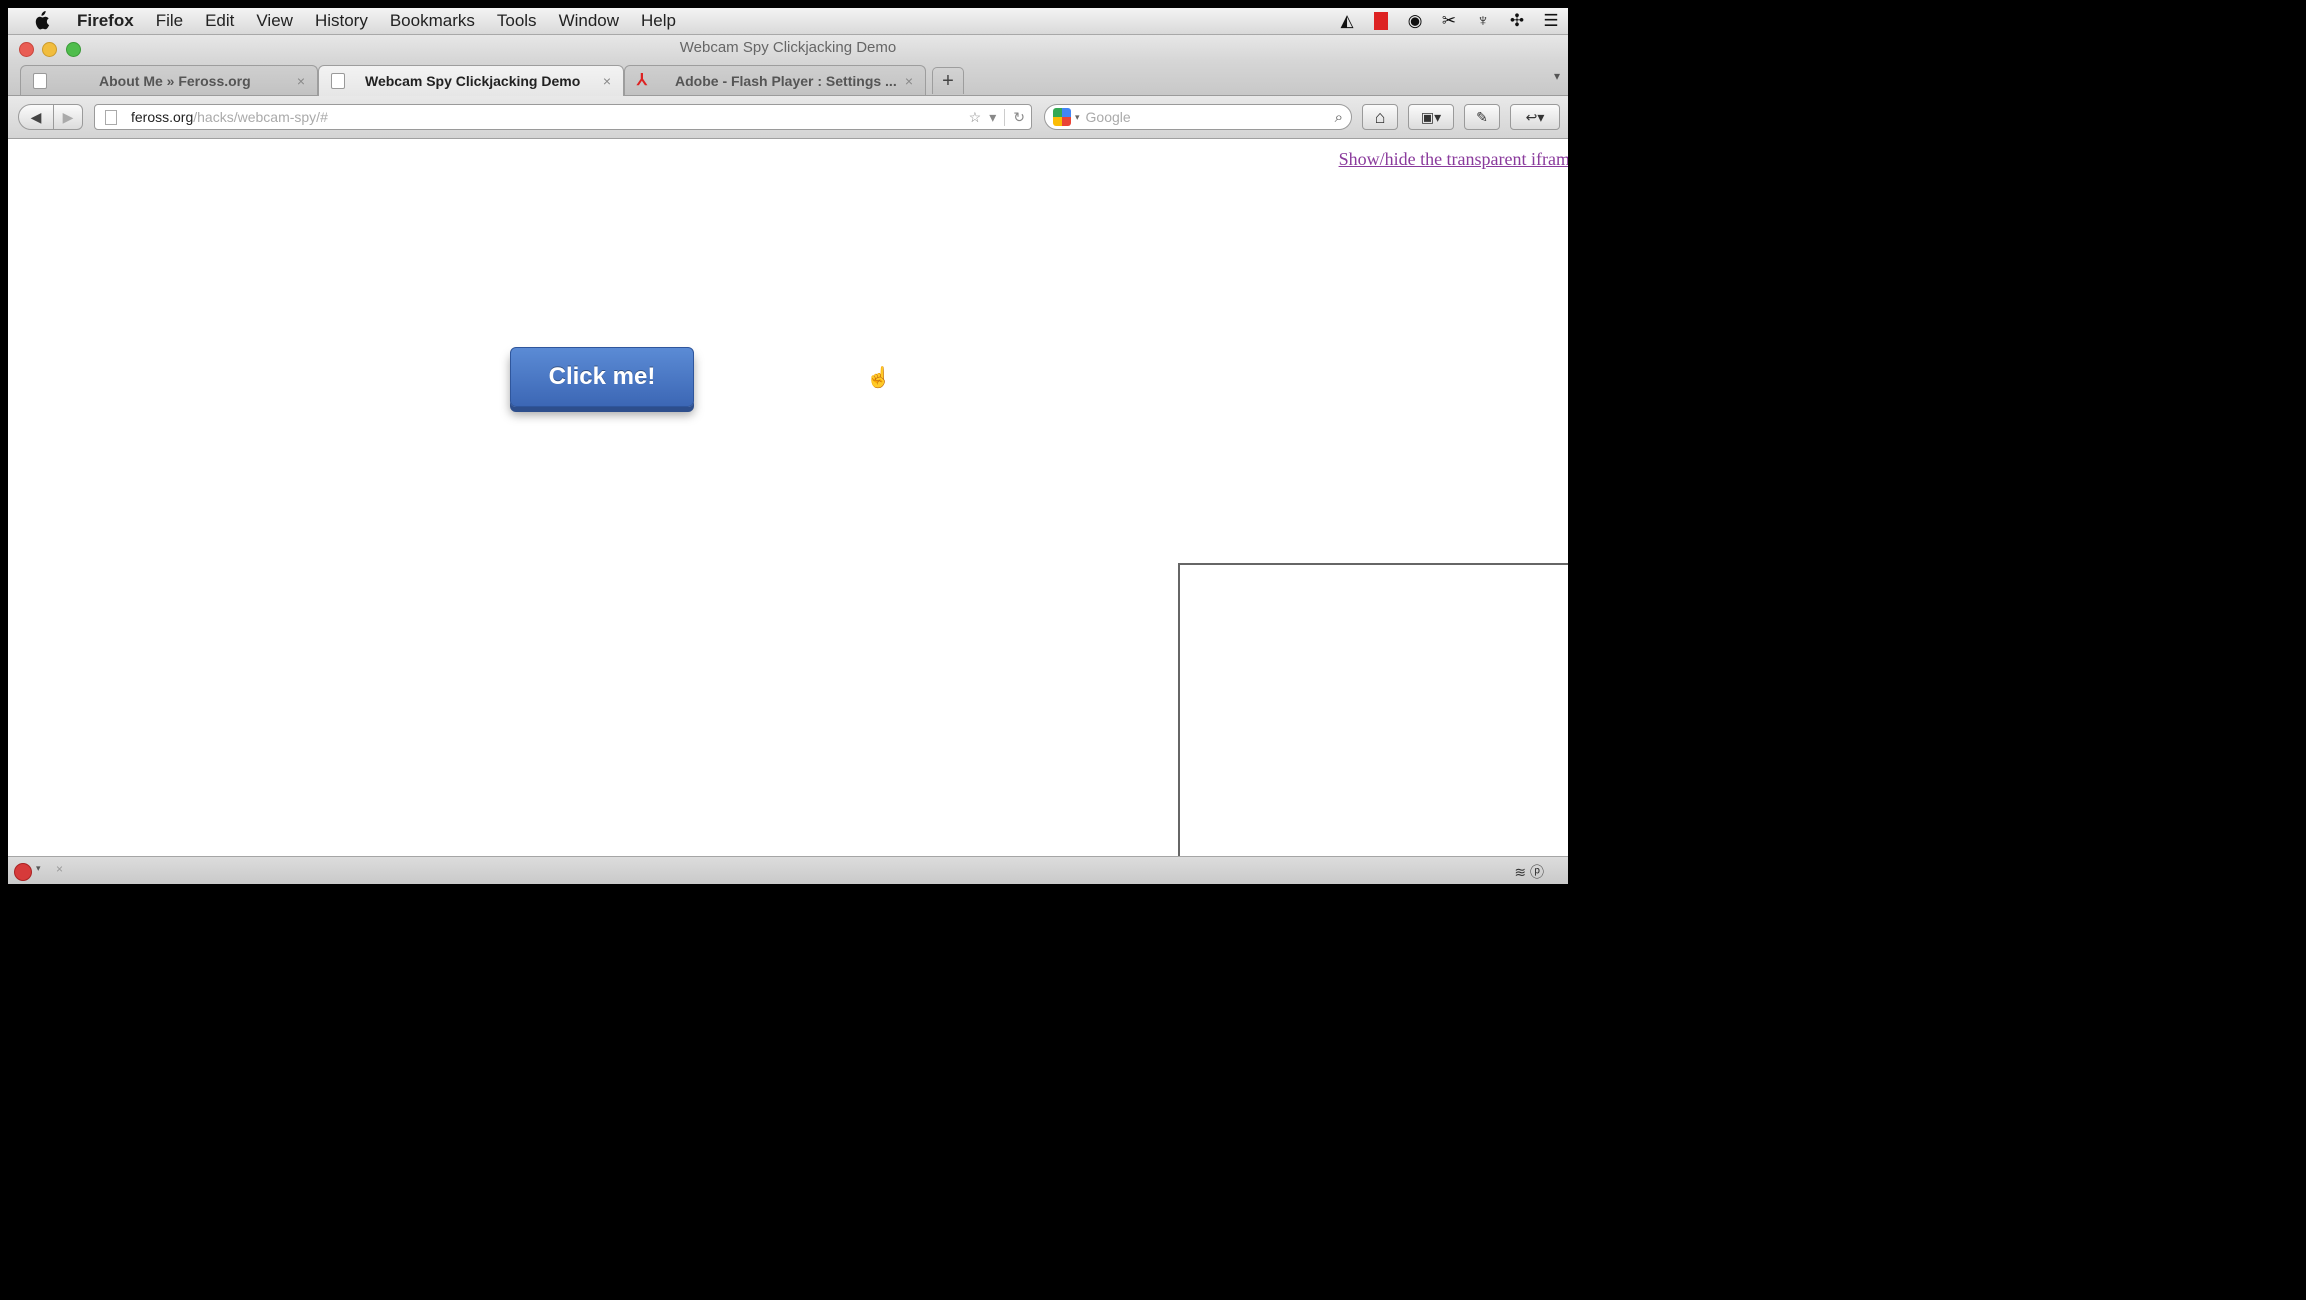 Image resolution: width=2306 pixels, height=1300 pixels. What do you see at coordinates (341, 21) in the screenshot?
I see `menu-history: History` at bounding box center [341, 21].